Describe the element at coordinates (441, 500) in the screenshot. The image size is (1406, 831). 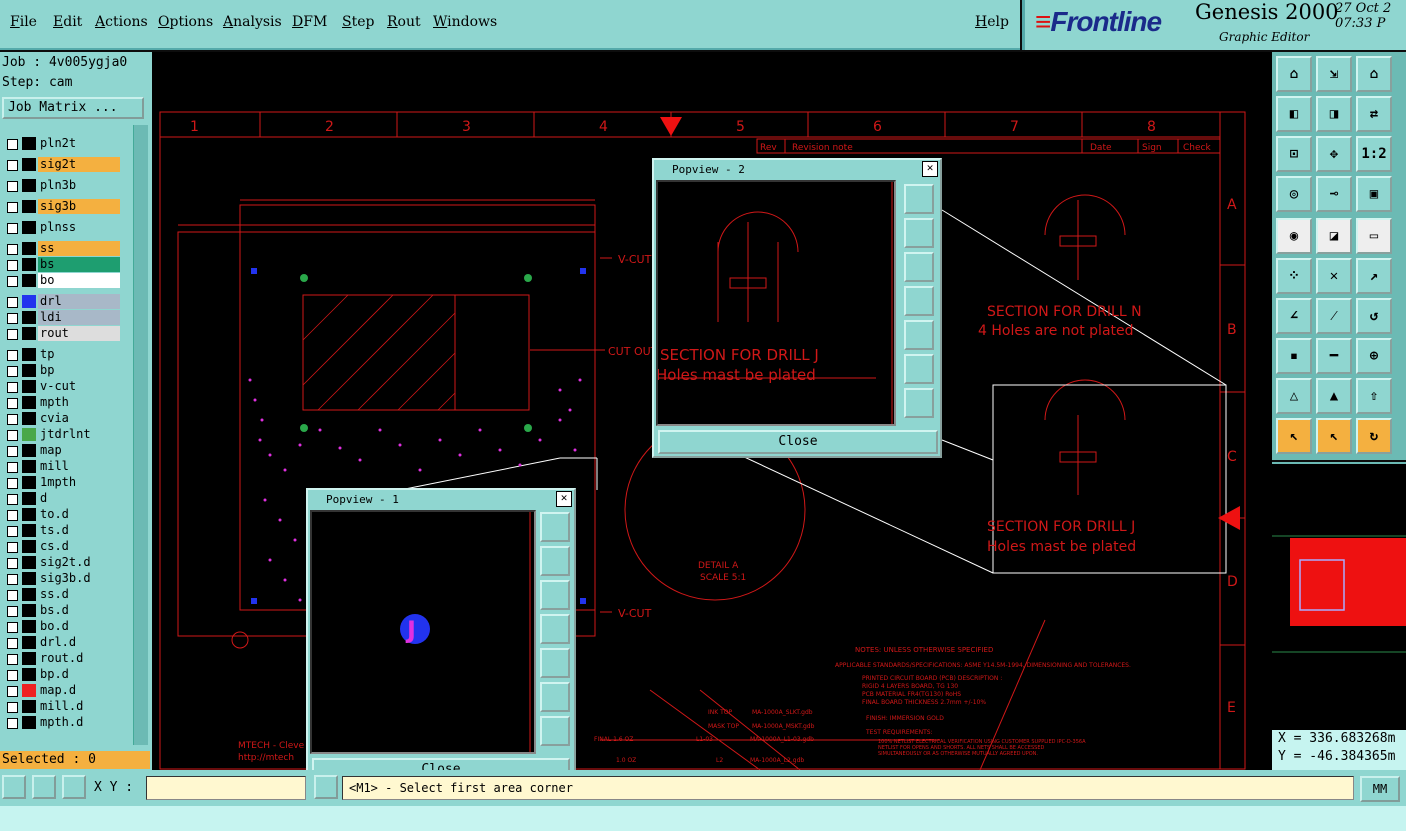
I see `popview-1-title: Popview - 1` at that location.